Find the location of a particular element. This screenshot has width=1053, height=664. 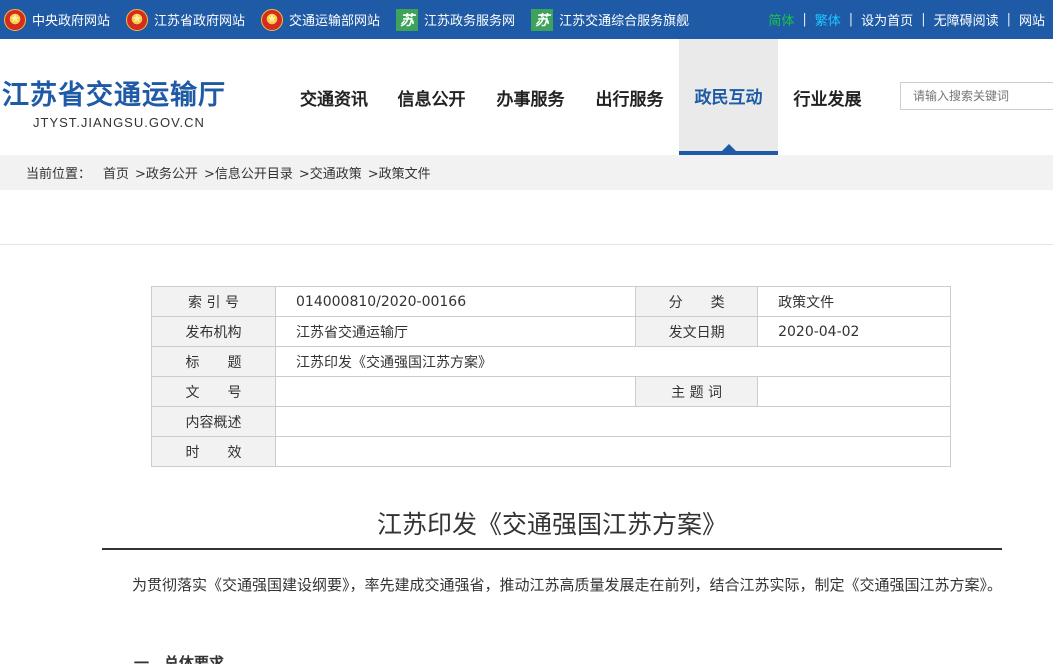

summary-label: 内容概述 is located at coordinates (213, 421).